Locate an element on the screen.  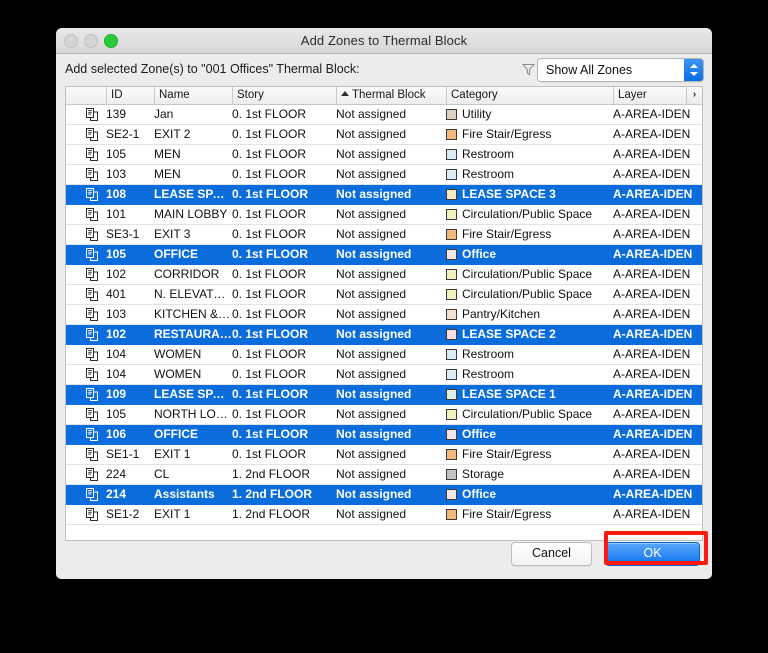
chevron-updown-icon is located at coordinates (693, 70).